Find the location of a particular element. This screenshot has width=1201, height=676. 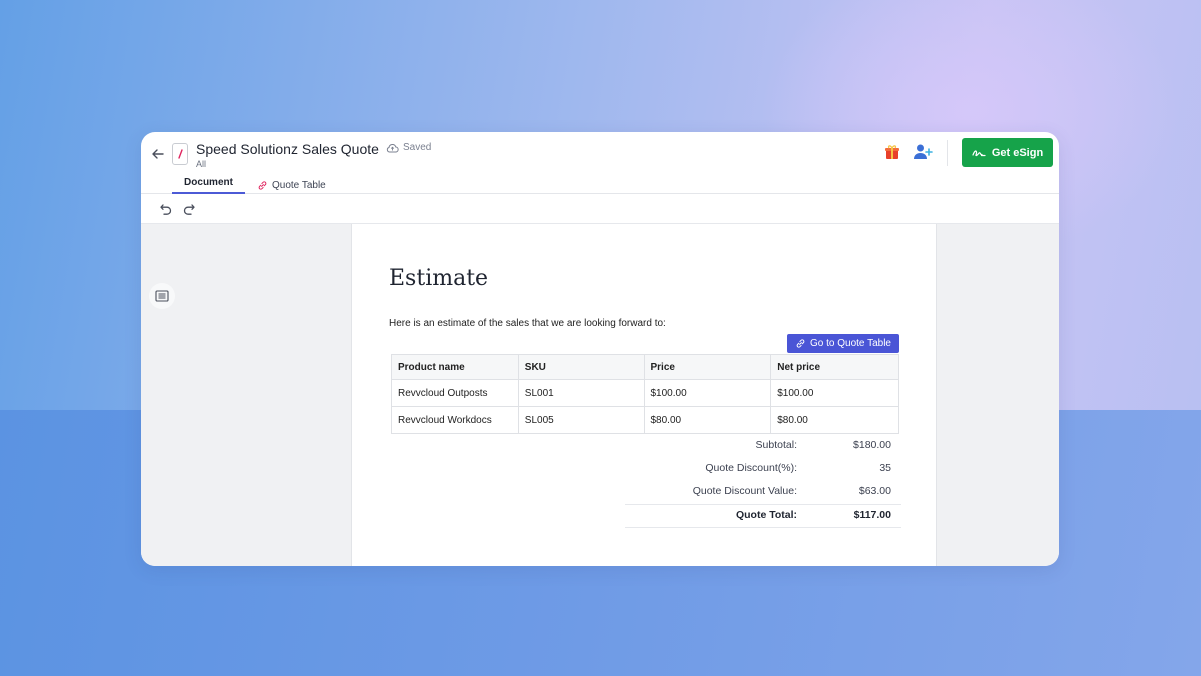

summary-label: Quote Discount(%): is located at coordinates (751, 468).